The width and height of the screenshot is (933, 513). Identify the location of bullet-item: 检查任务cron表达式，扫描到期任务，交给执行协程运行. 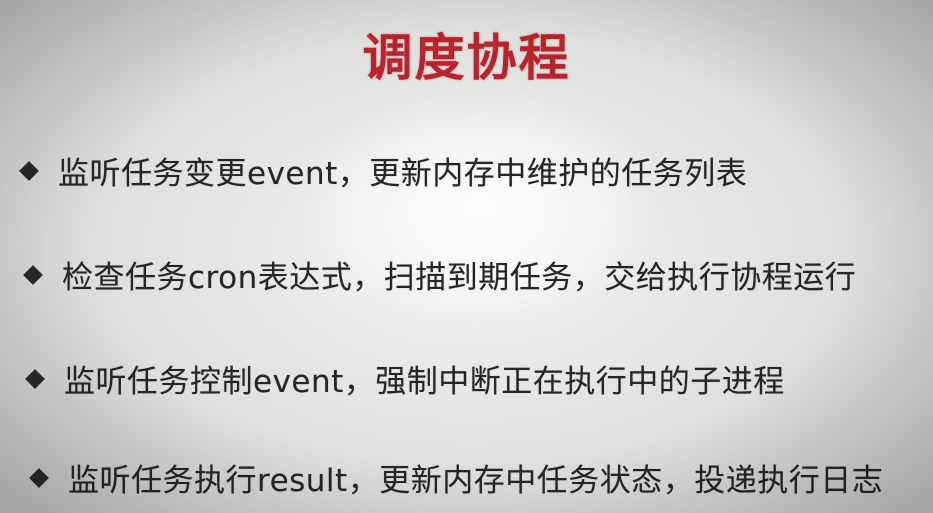
(440, 274).